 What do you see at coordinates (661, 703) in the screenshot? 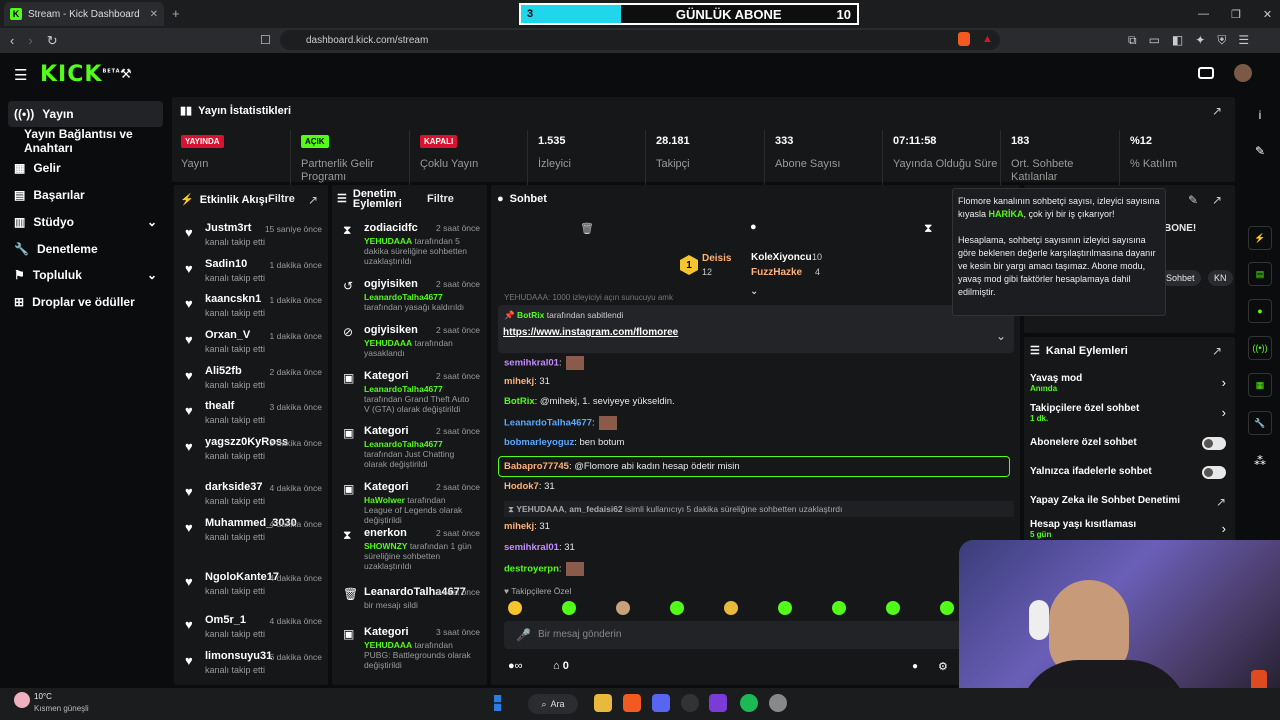
I see `discord-icon` at bounding box center [661, 703].